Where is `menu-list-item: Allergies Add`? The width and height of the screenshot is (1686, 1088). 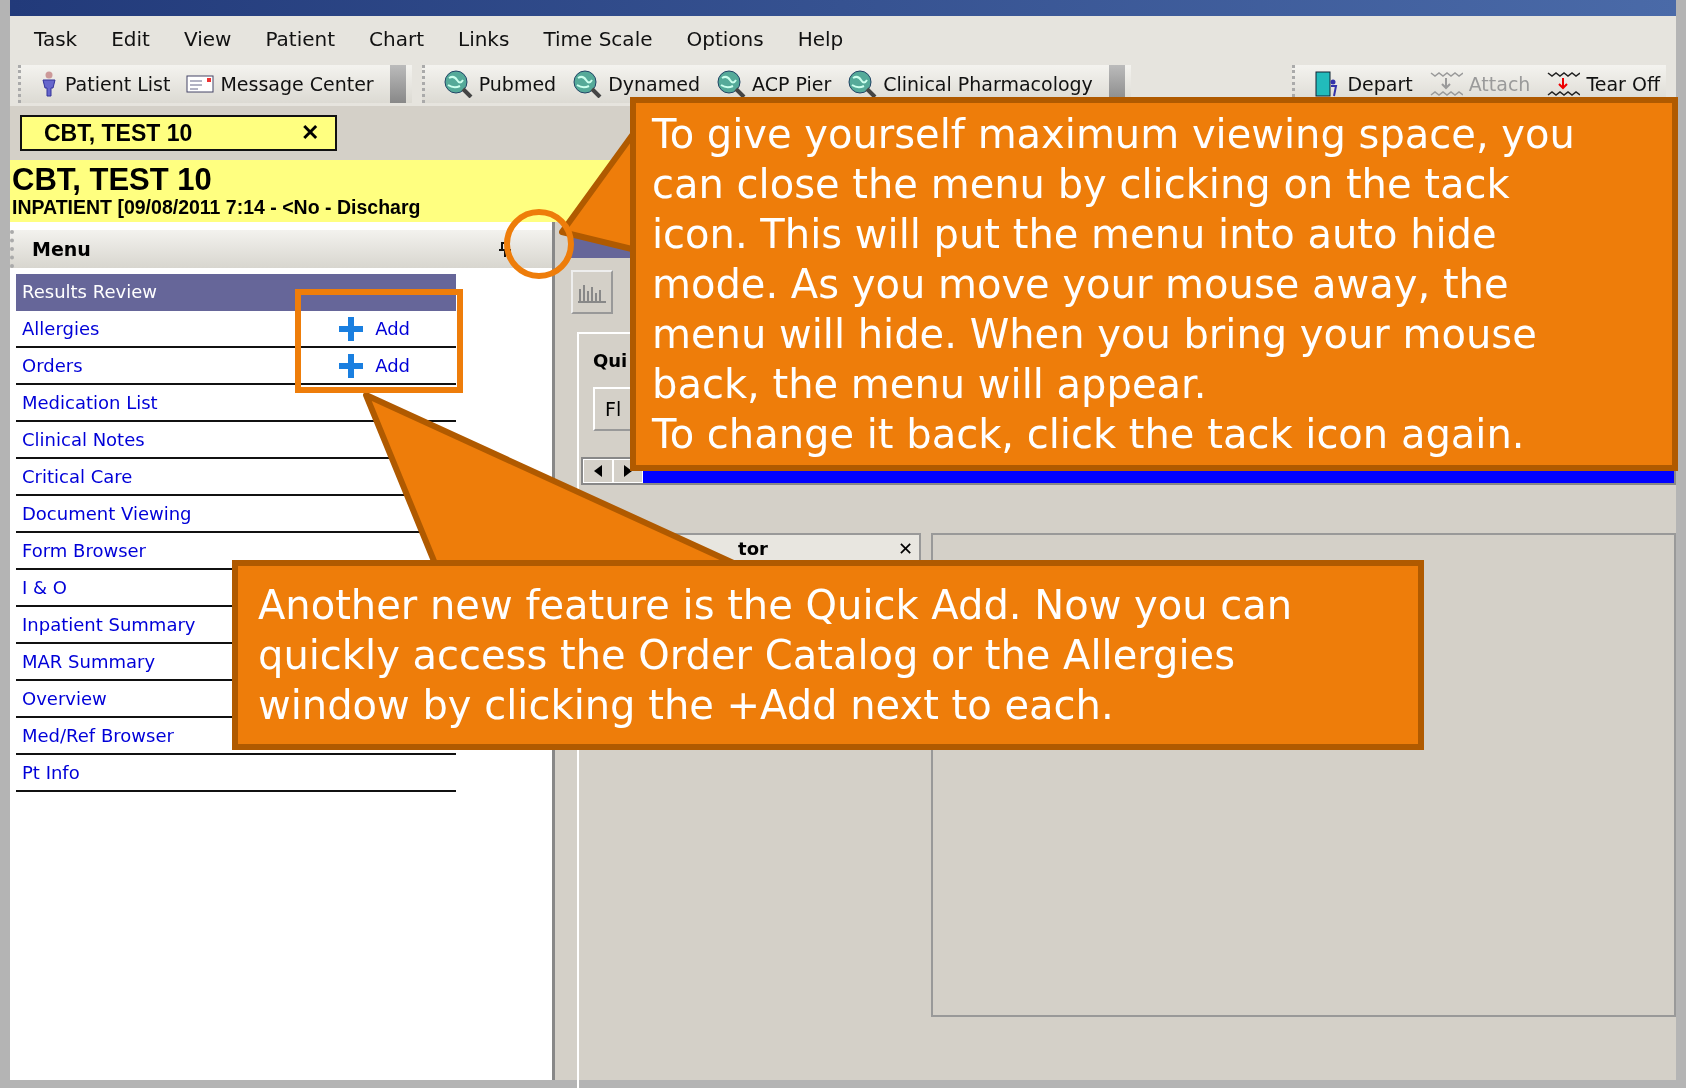 menu-list-item: Allergies Add is located at coordinates (236, 329).